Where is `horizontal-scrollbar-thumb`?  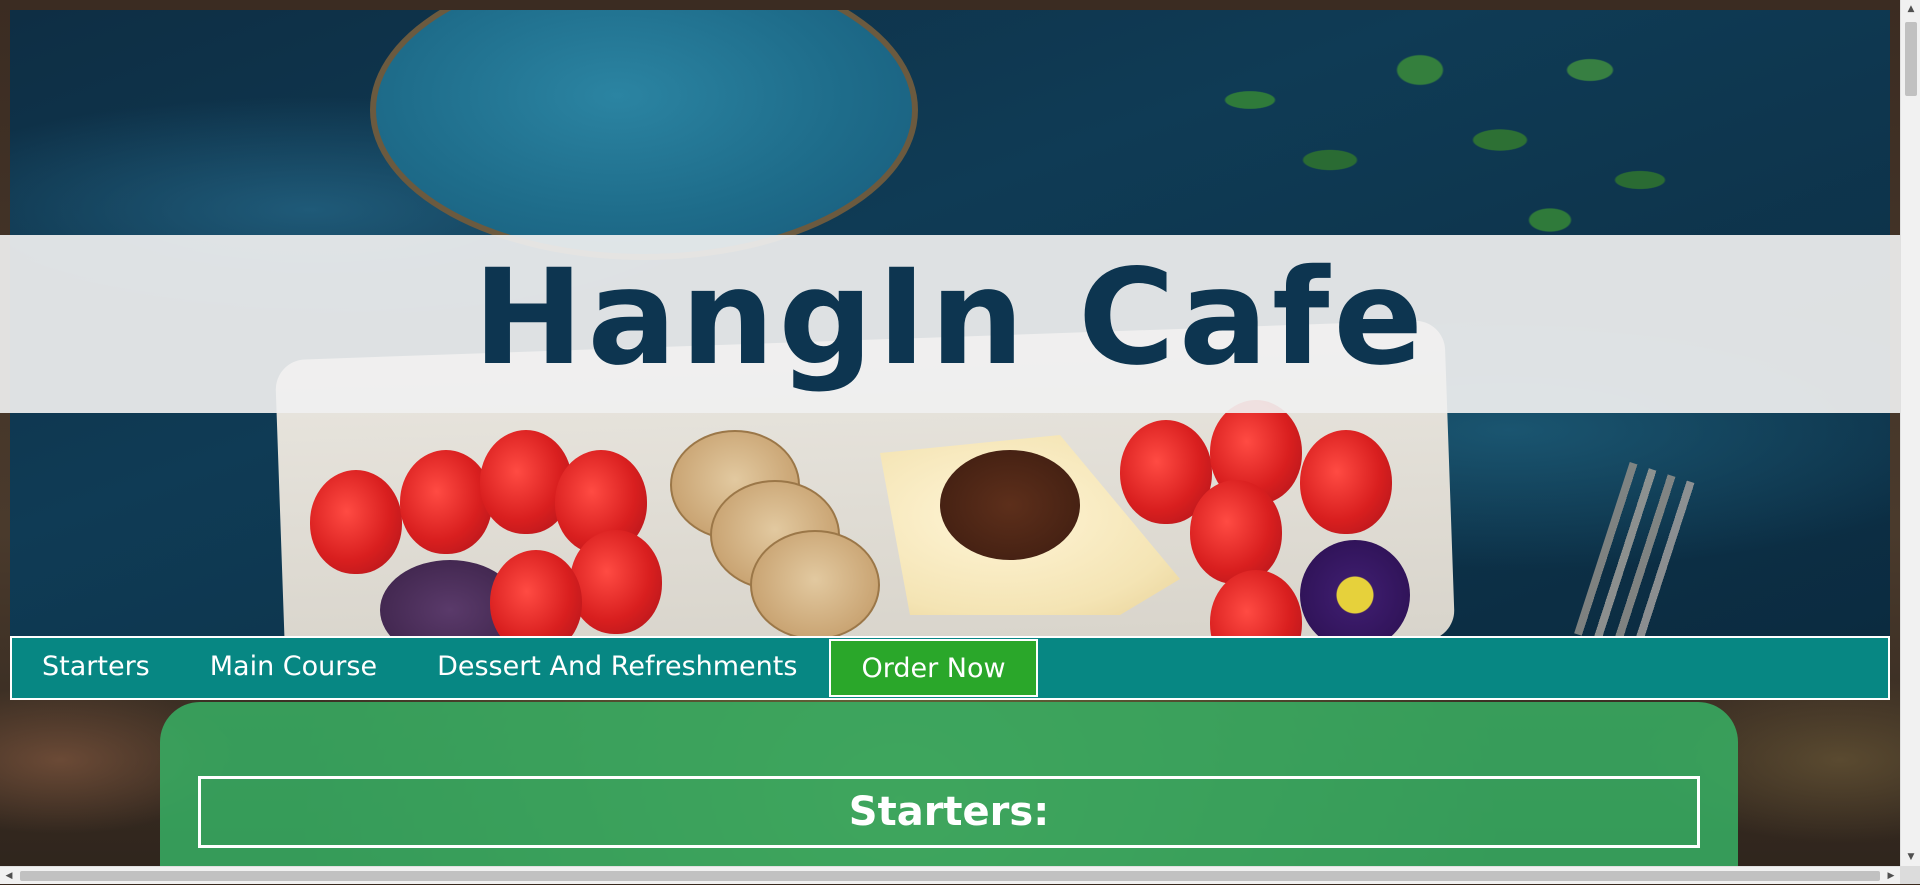
horizontal-scrollbar-thumb is located at coordinates (950, 876).